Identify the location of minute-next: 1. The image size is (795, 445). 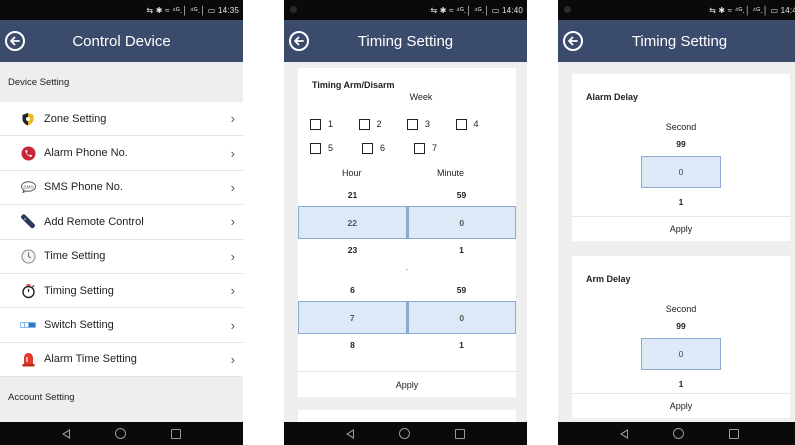
(461, 250).